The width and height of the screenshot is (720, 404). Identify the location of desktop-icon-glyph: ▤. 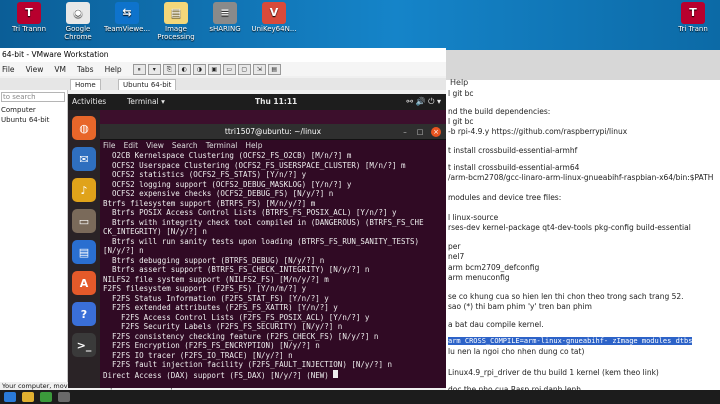
(176, 13).